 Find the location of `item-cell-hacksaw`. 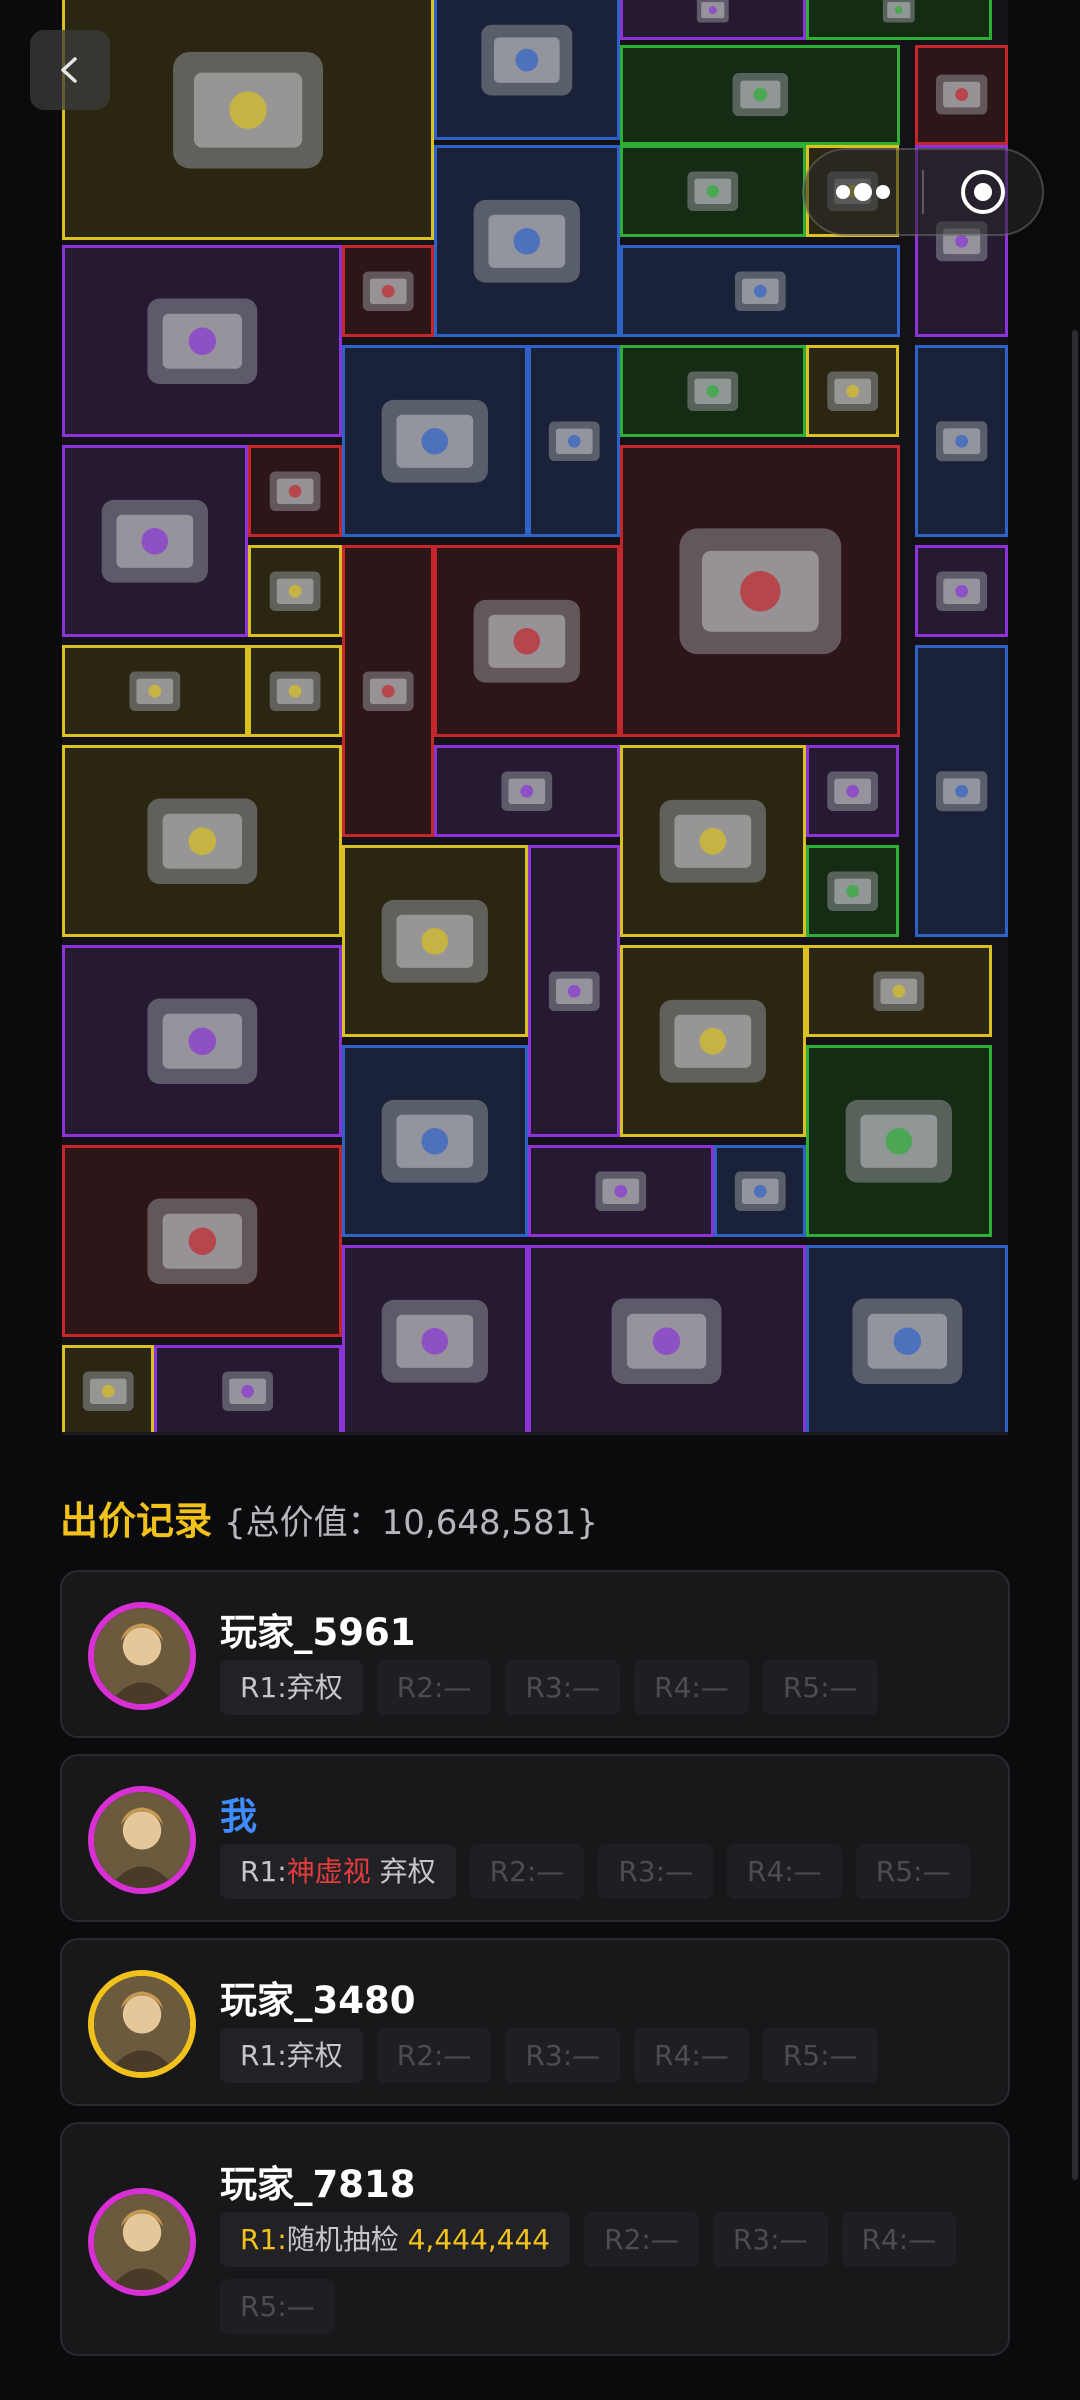

item-cell-hacksaw is located at coordinates (760, 291).